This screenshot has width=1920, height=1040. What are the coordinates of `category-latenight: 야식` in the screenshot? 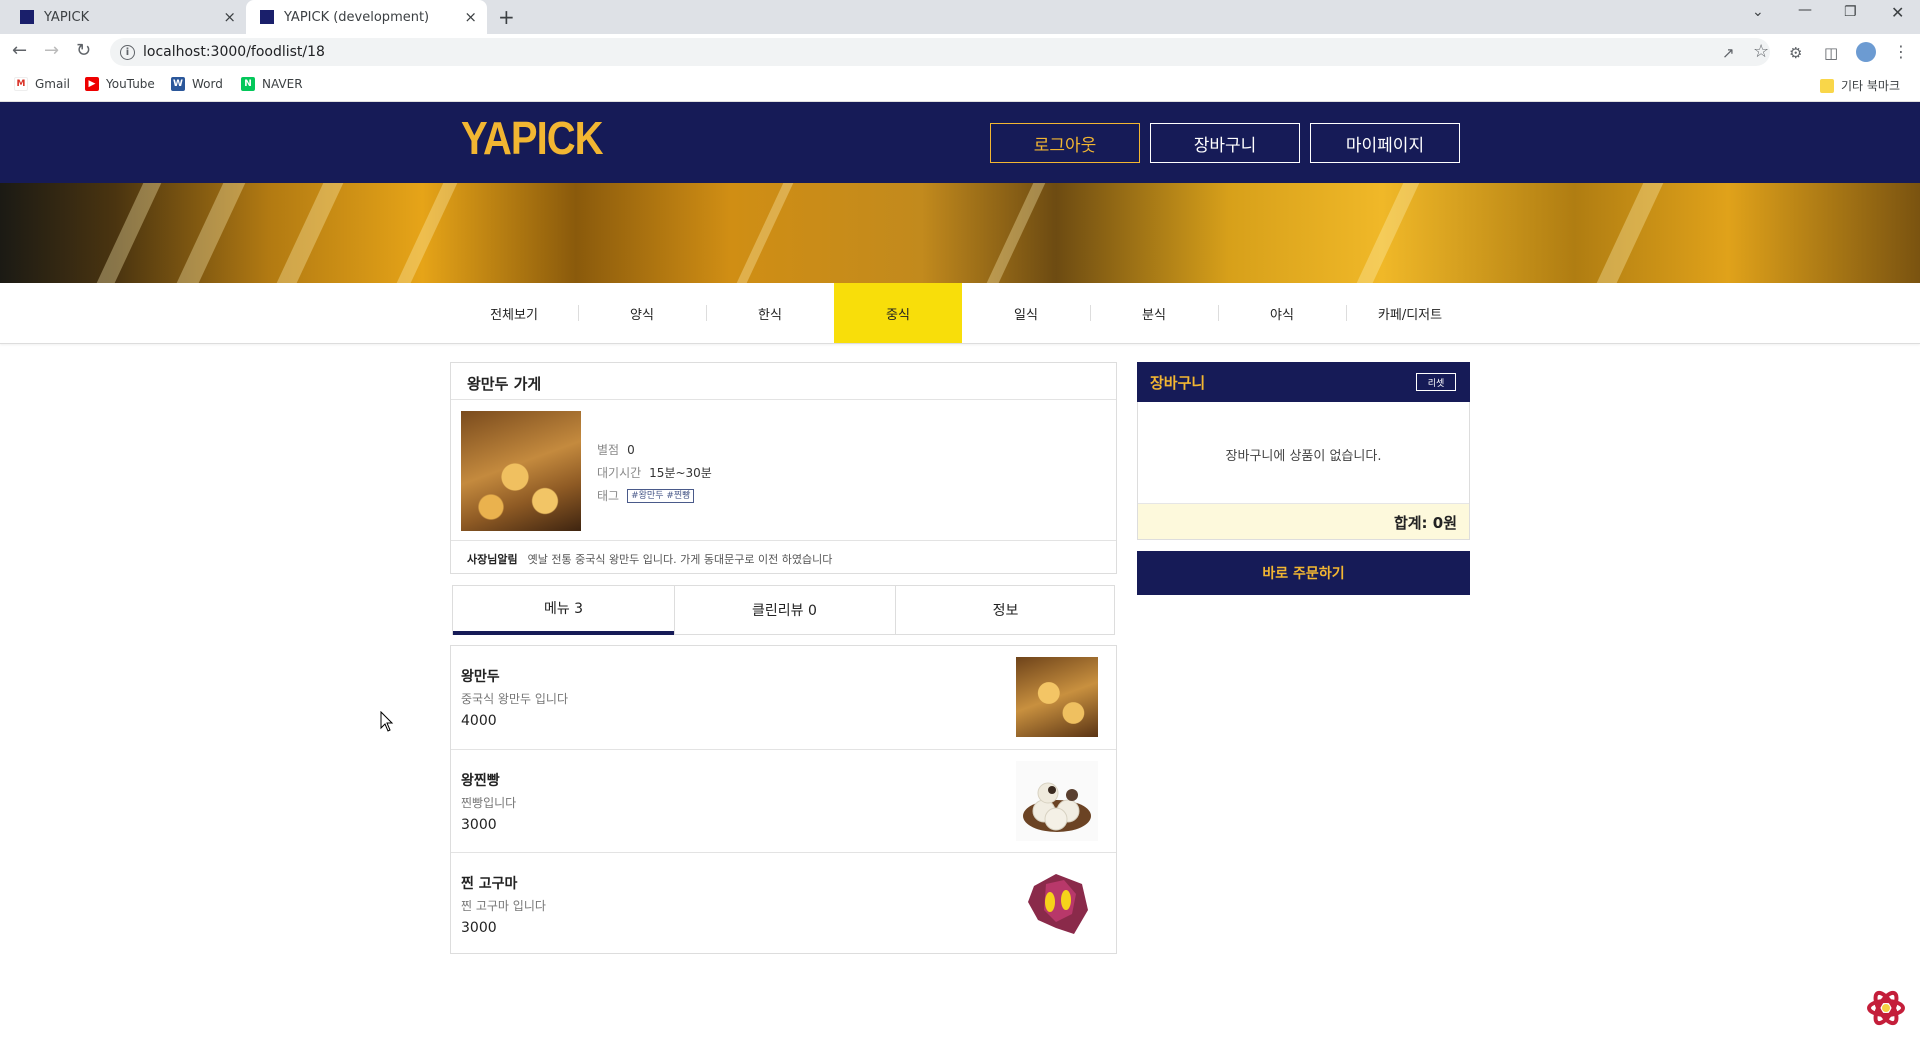 It's located at (1282, 313).